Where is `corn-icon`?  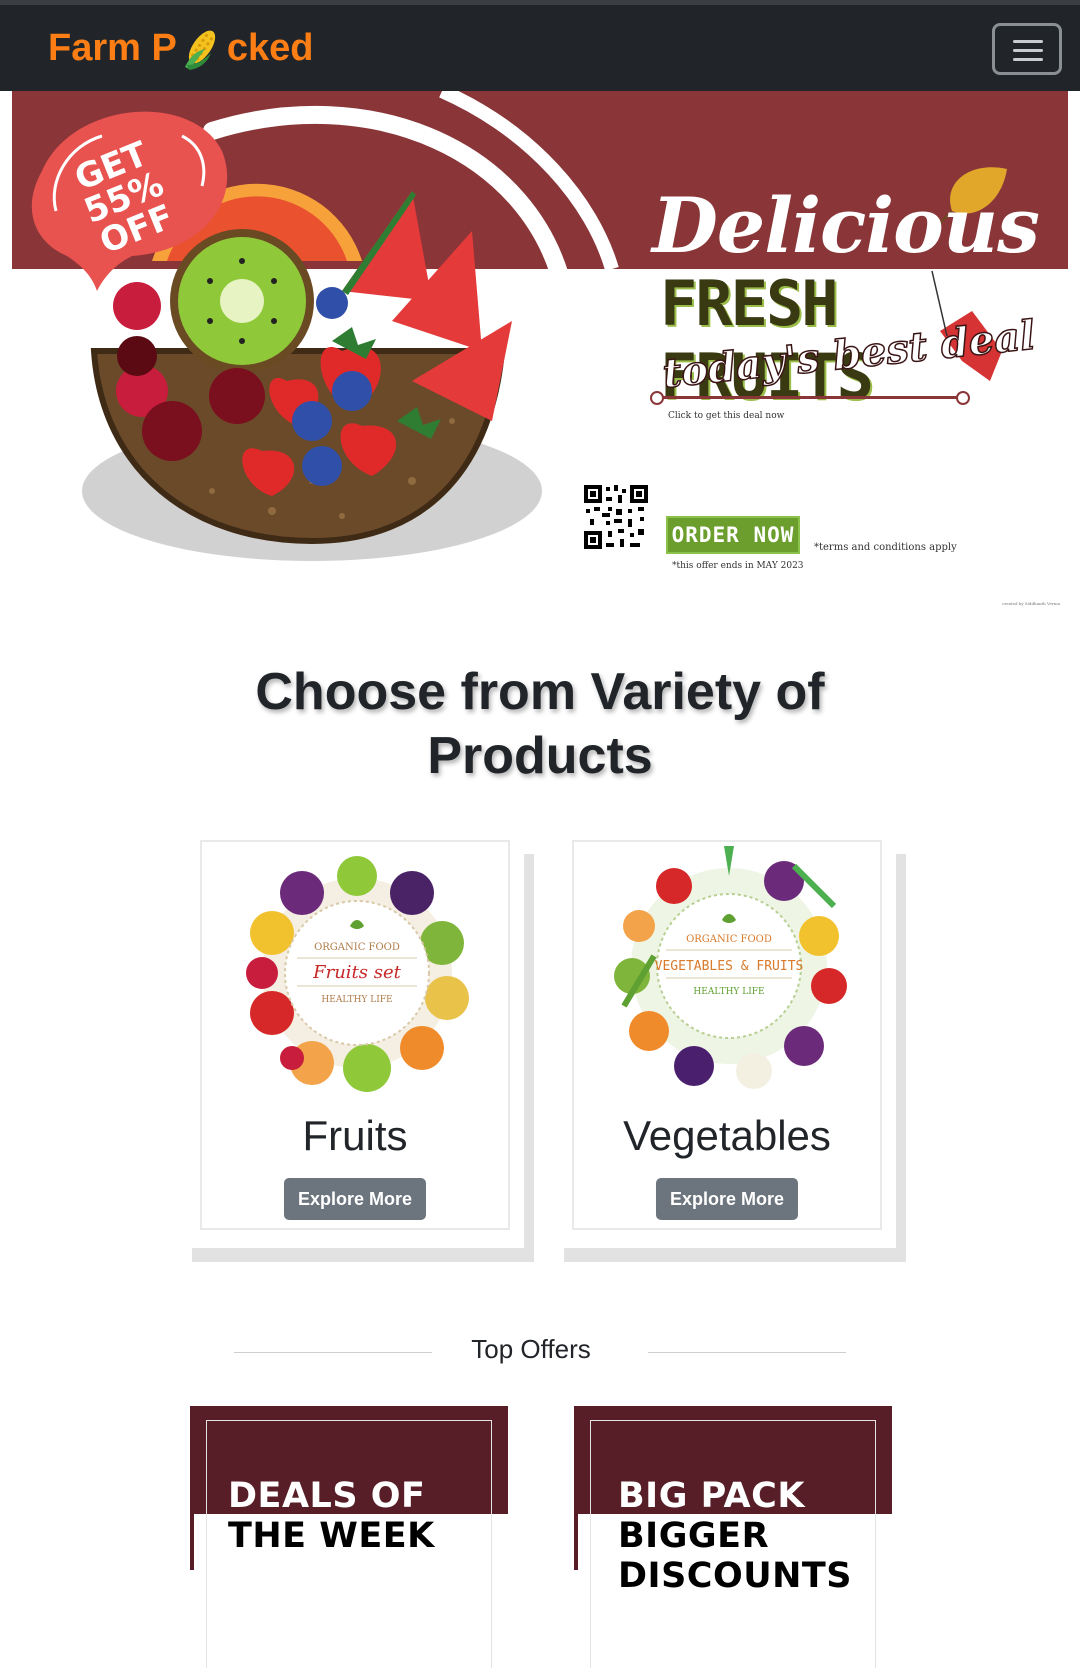 corn-icon is located at coordinates (199, 50).